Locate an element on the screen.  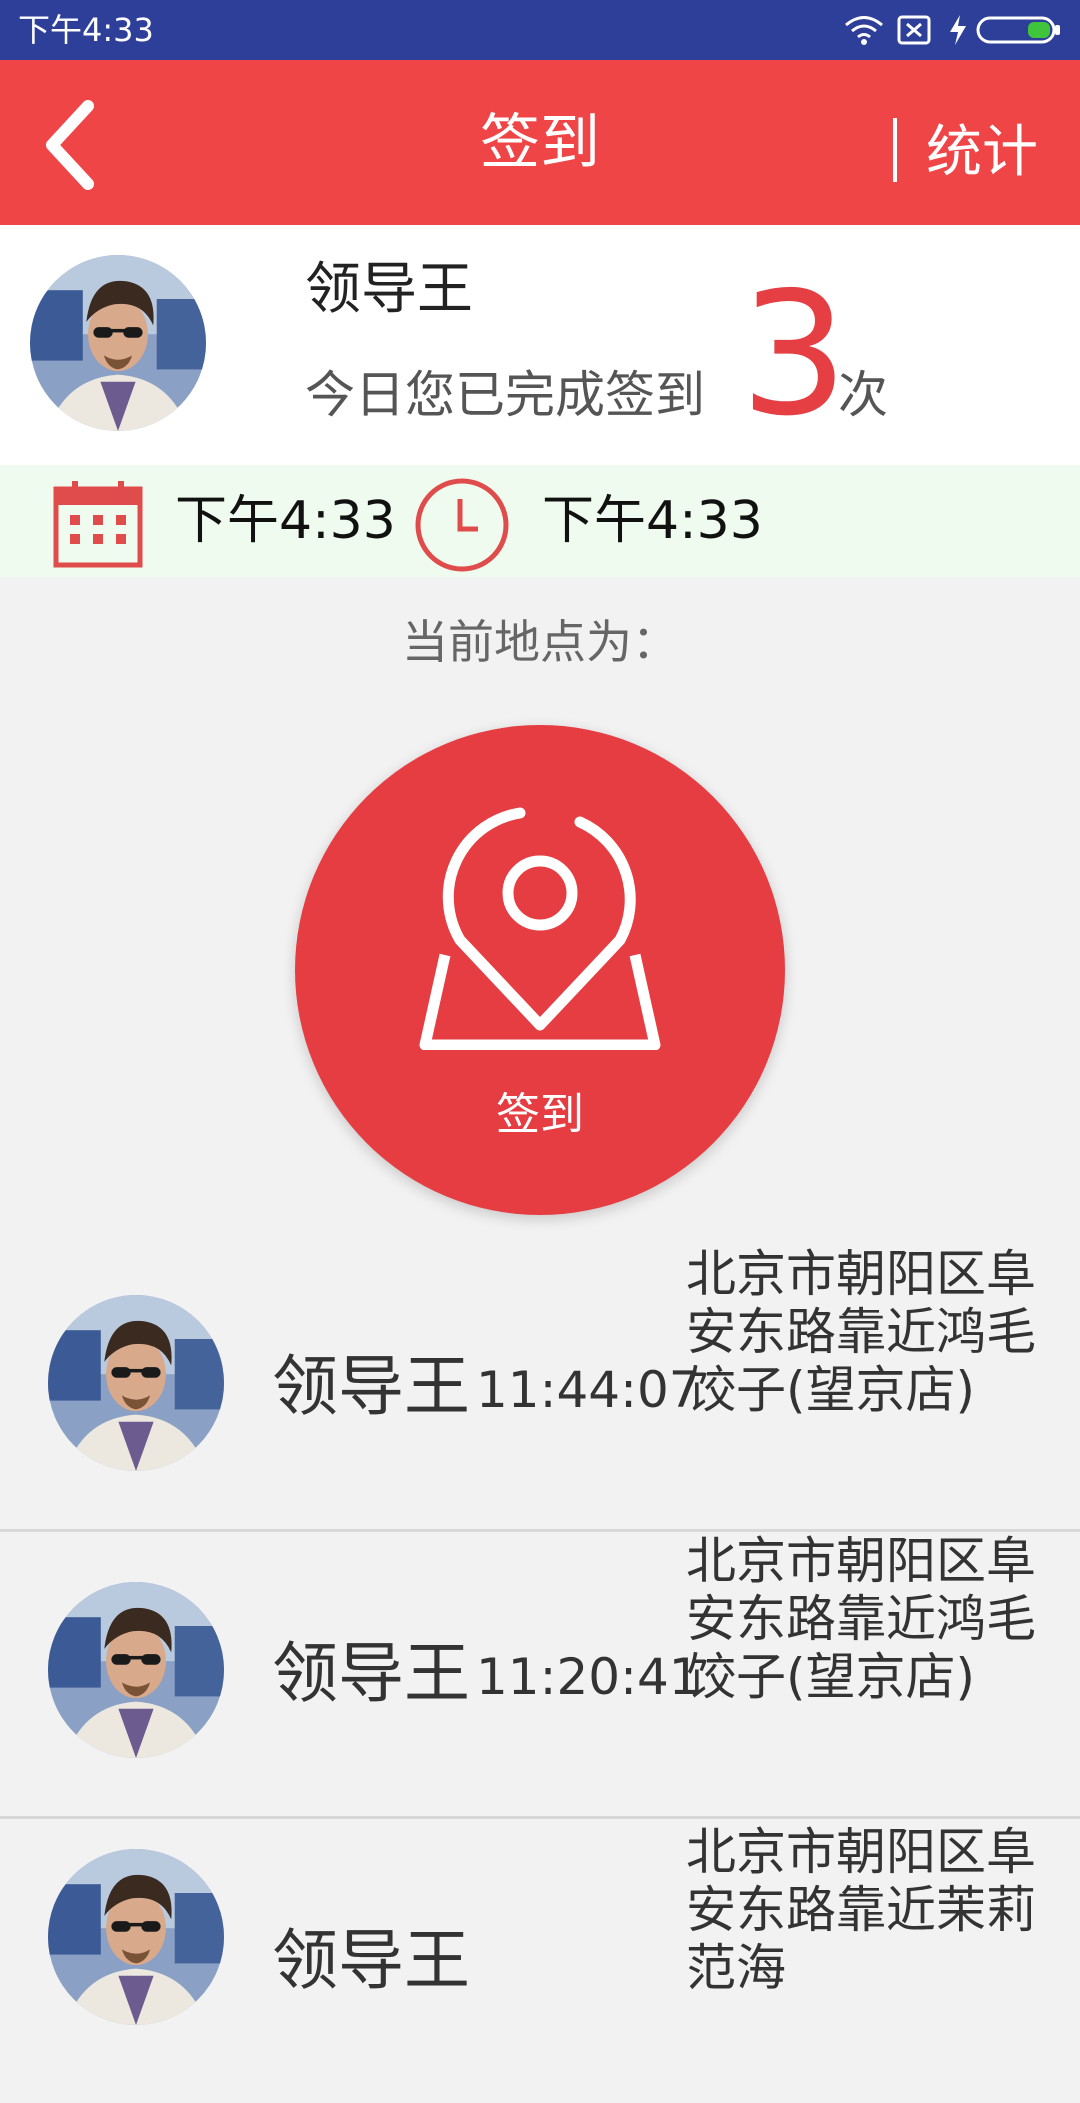
stats-button: 统计 is located at coordinates (982, 153).